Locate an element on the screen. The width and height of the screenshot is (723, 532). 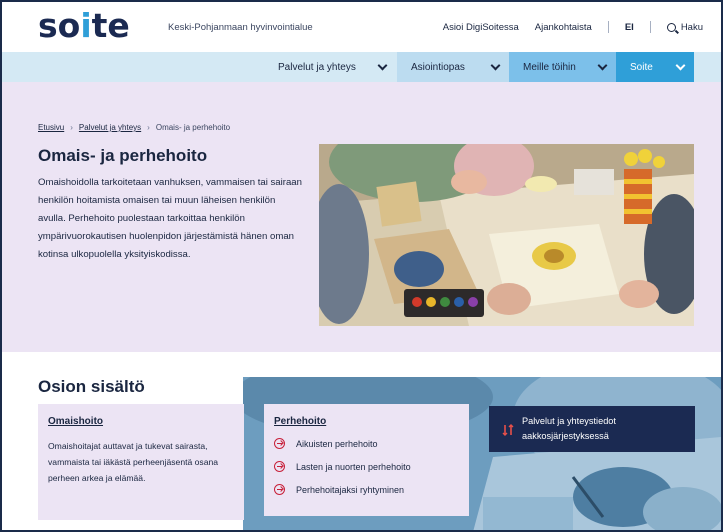
breadcrumb-parent: Palvelut ja yhteys is located at coordinates (110, 127).